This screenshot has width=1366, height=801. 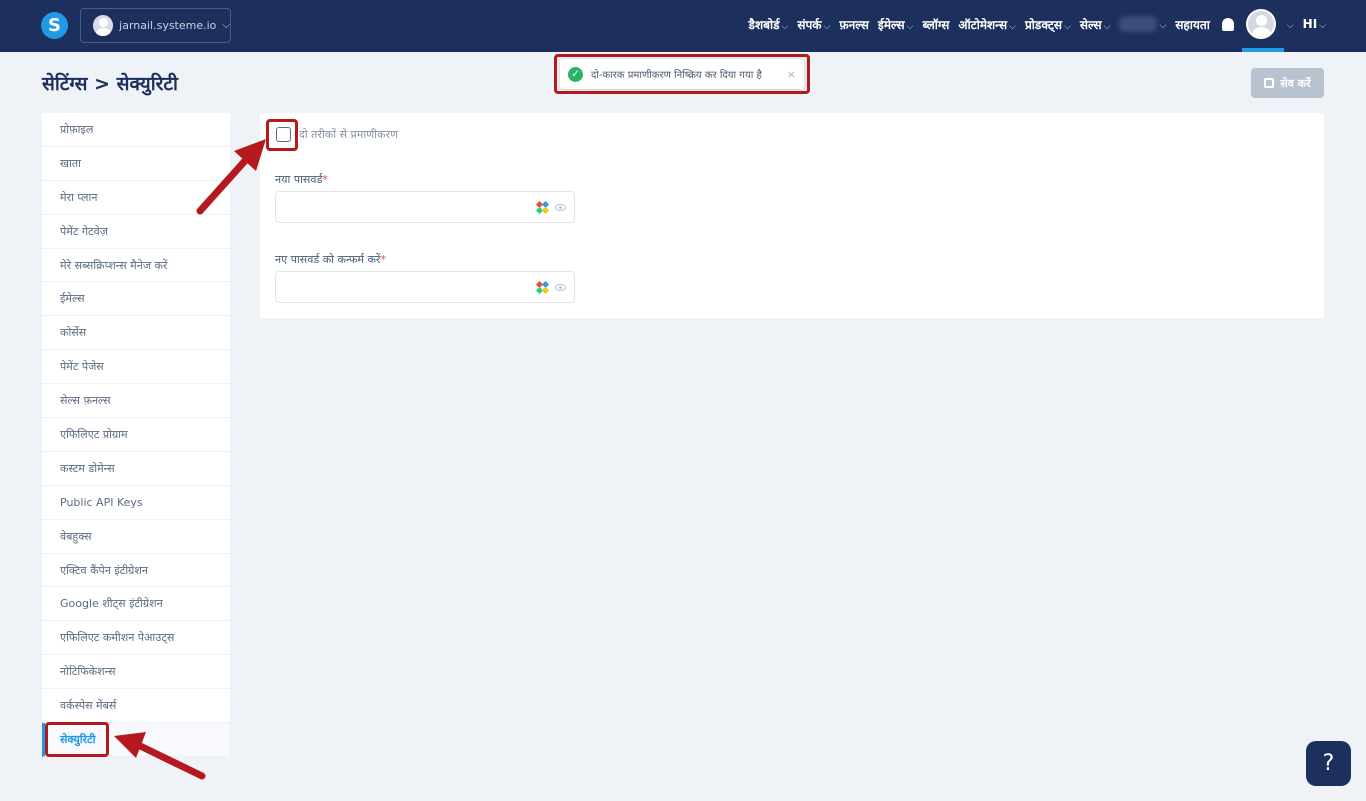 I want to click on sidebar-item-notifications: नोटिफिकेशन्स, so click(x=136, y=672).